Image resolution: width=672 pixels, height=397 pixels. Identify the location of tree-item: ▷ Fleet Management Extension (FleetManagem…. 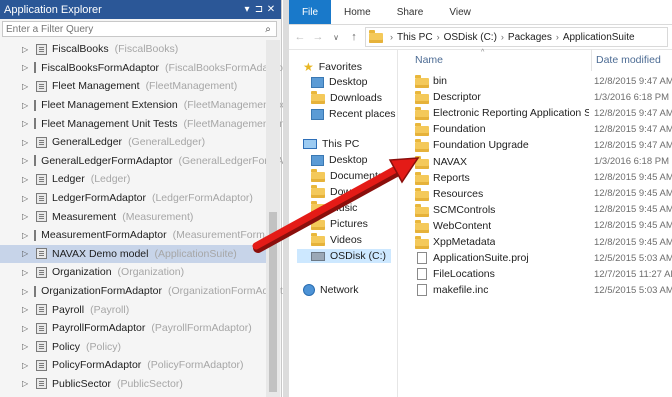
(160, 105).